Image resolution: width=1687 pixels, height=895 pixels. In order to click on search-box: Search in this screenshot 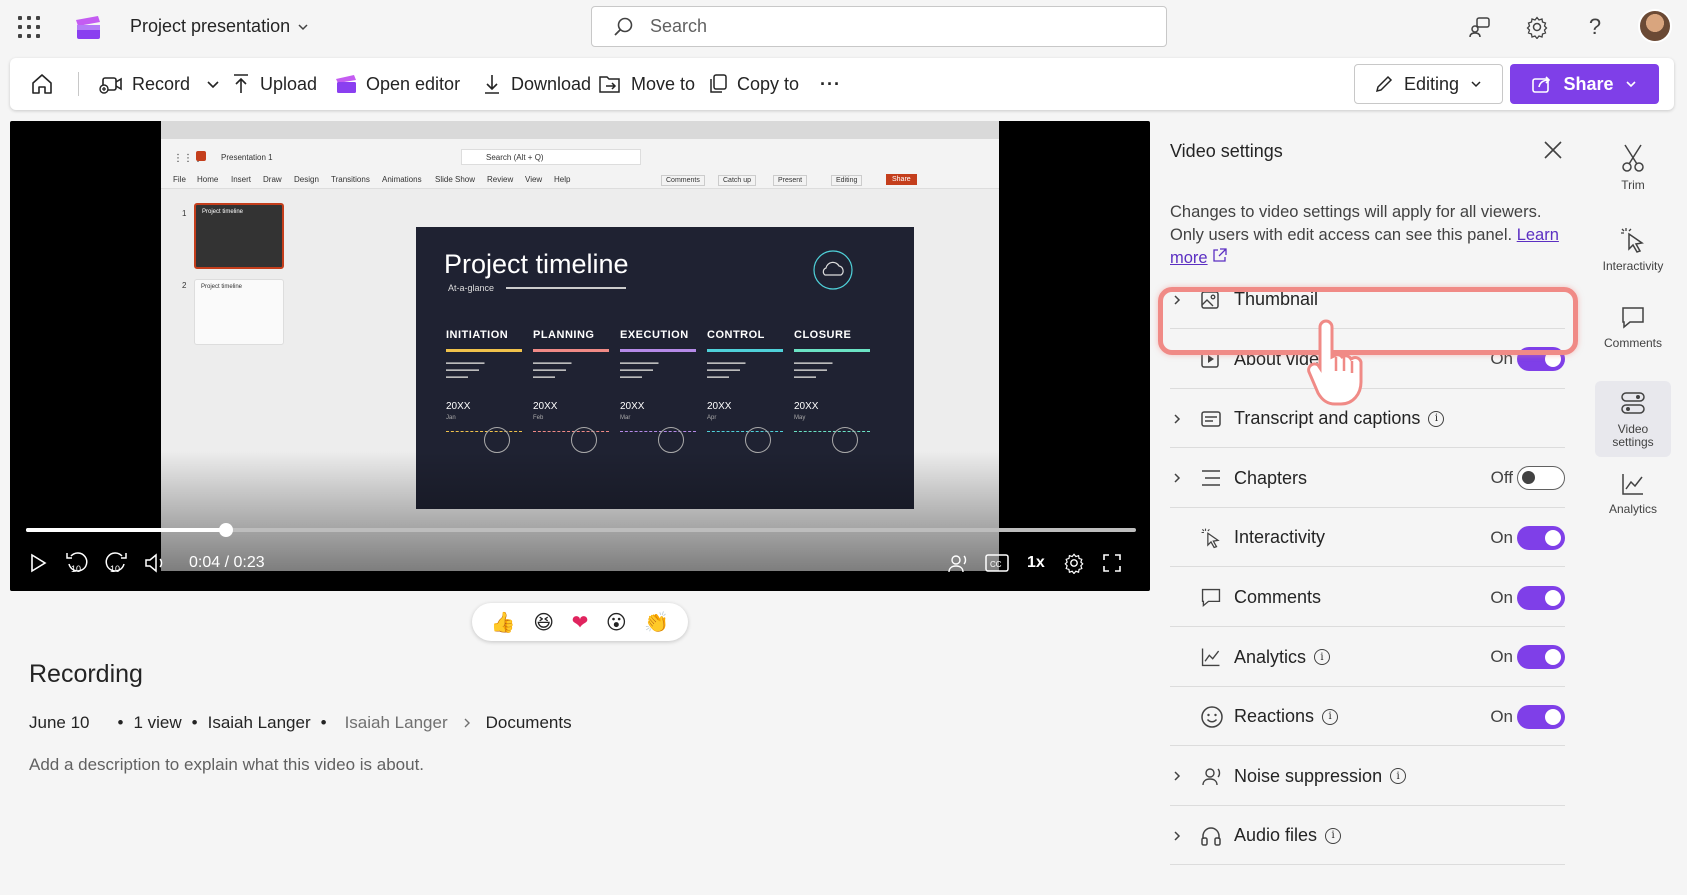, I will do `click(879, 26)`.